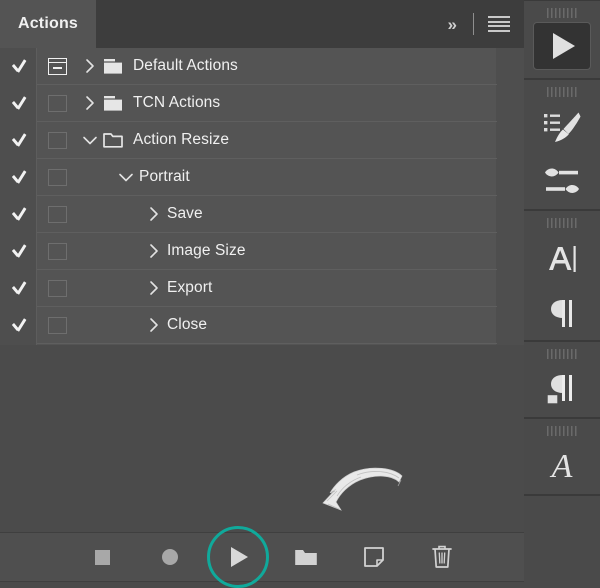  I want to click on brushes-dock-button, so click(562, 182).